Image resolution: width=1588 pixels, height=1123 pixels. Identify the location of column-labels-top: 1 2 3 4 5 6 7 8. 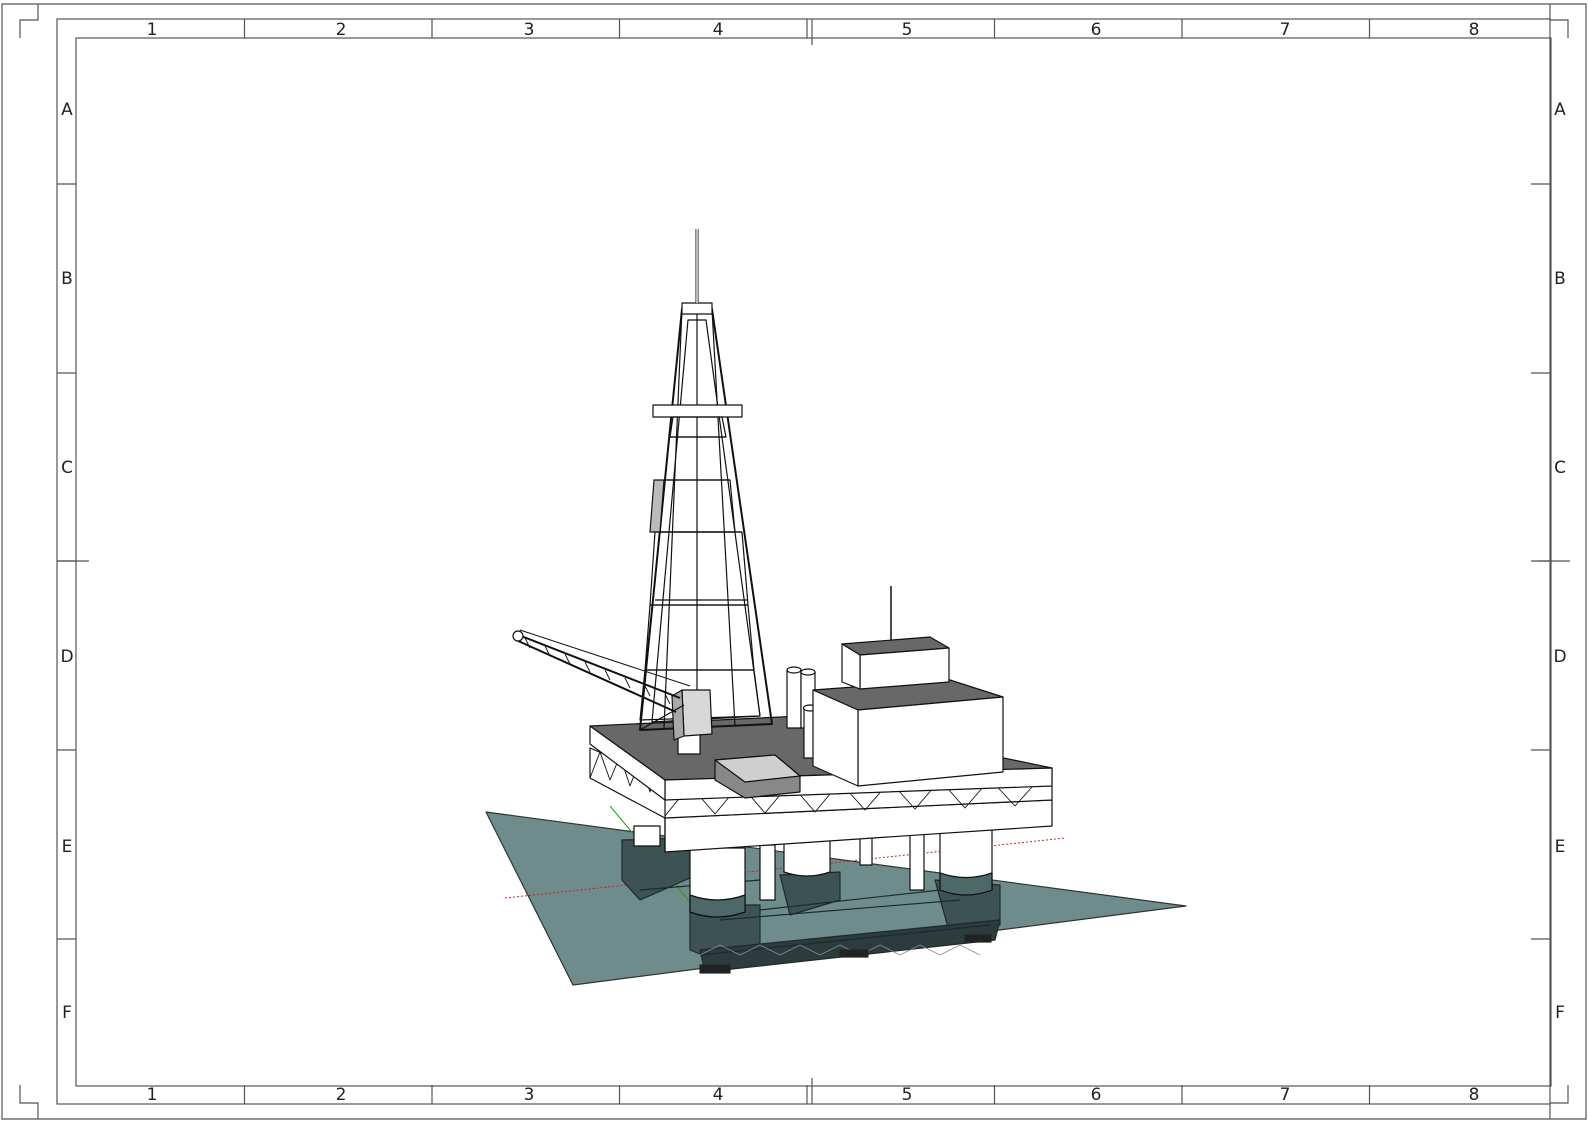
(813, 30).